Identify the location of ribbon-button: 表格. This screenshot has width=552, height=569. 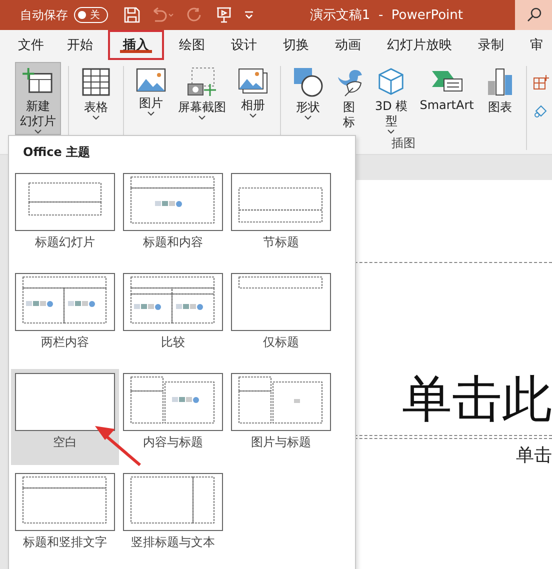
(96, 98).